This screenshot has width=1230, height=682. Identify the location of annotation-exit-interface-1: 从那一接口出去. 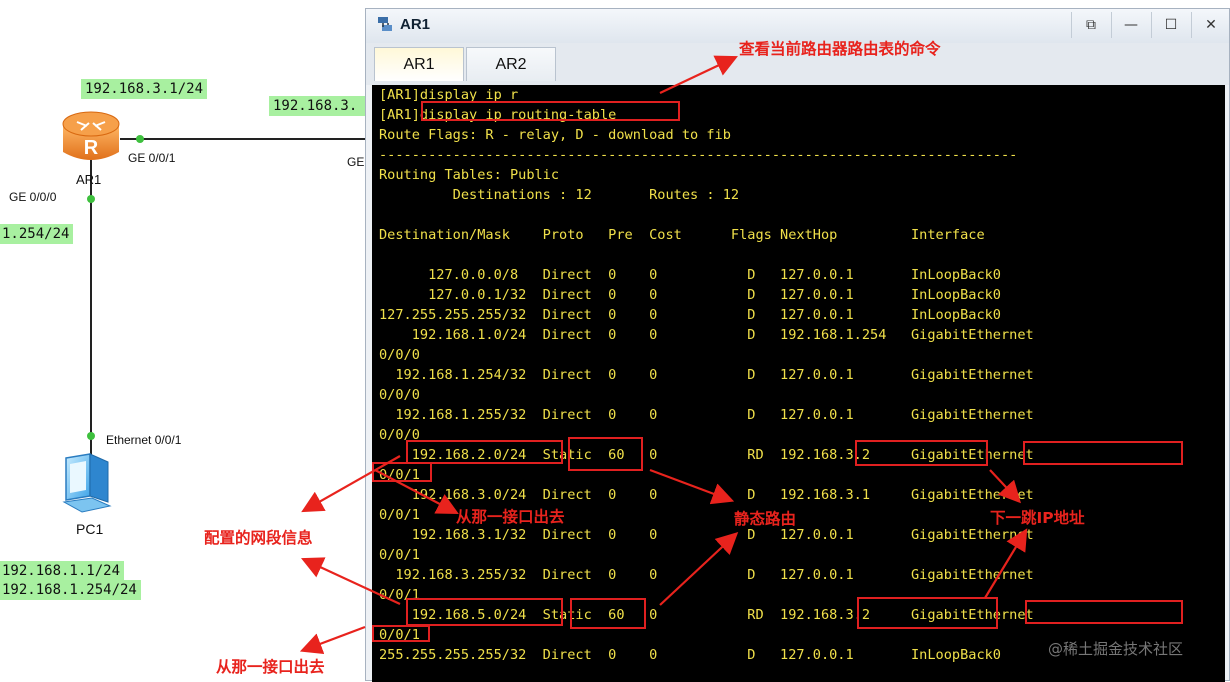
(510, 517).